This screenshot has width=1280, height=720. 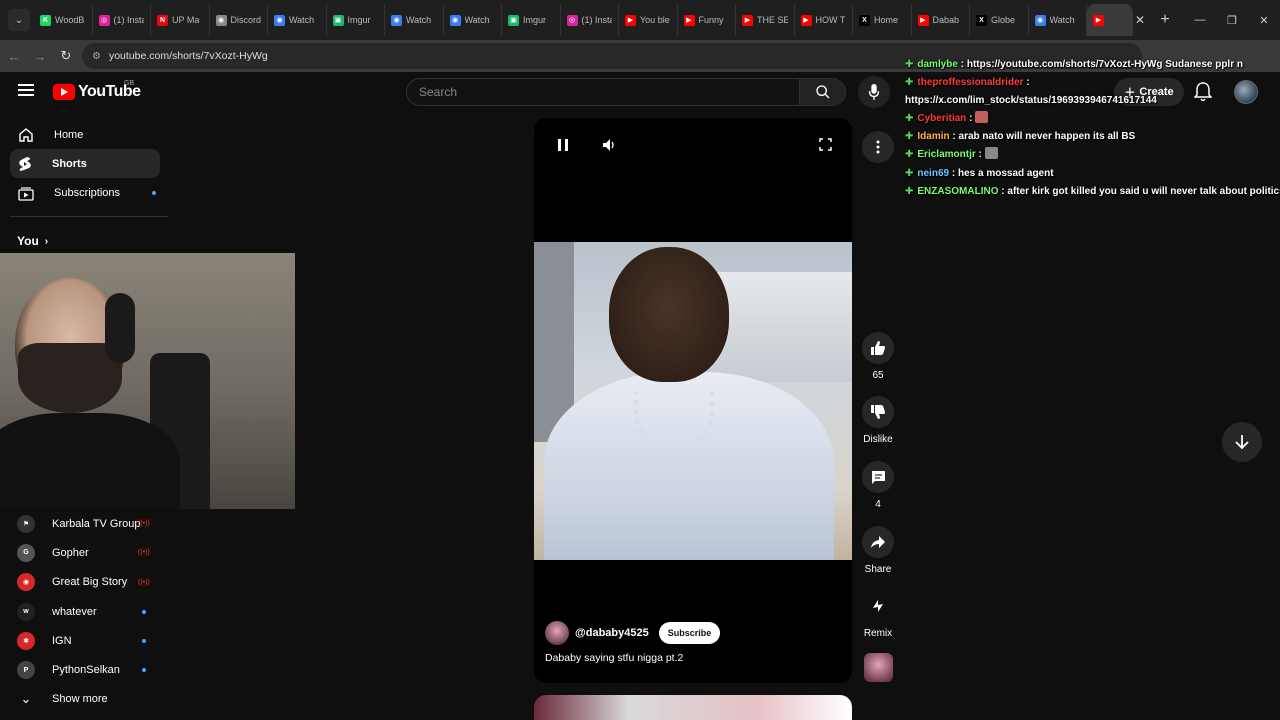 What do you see at coordinates (942, 119) in the screenshot?
I see `chat-username: Cyberitian` at bounding box center [942, 119].